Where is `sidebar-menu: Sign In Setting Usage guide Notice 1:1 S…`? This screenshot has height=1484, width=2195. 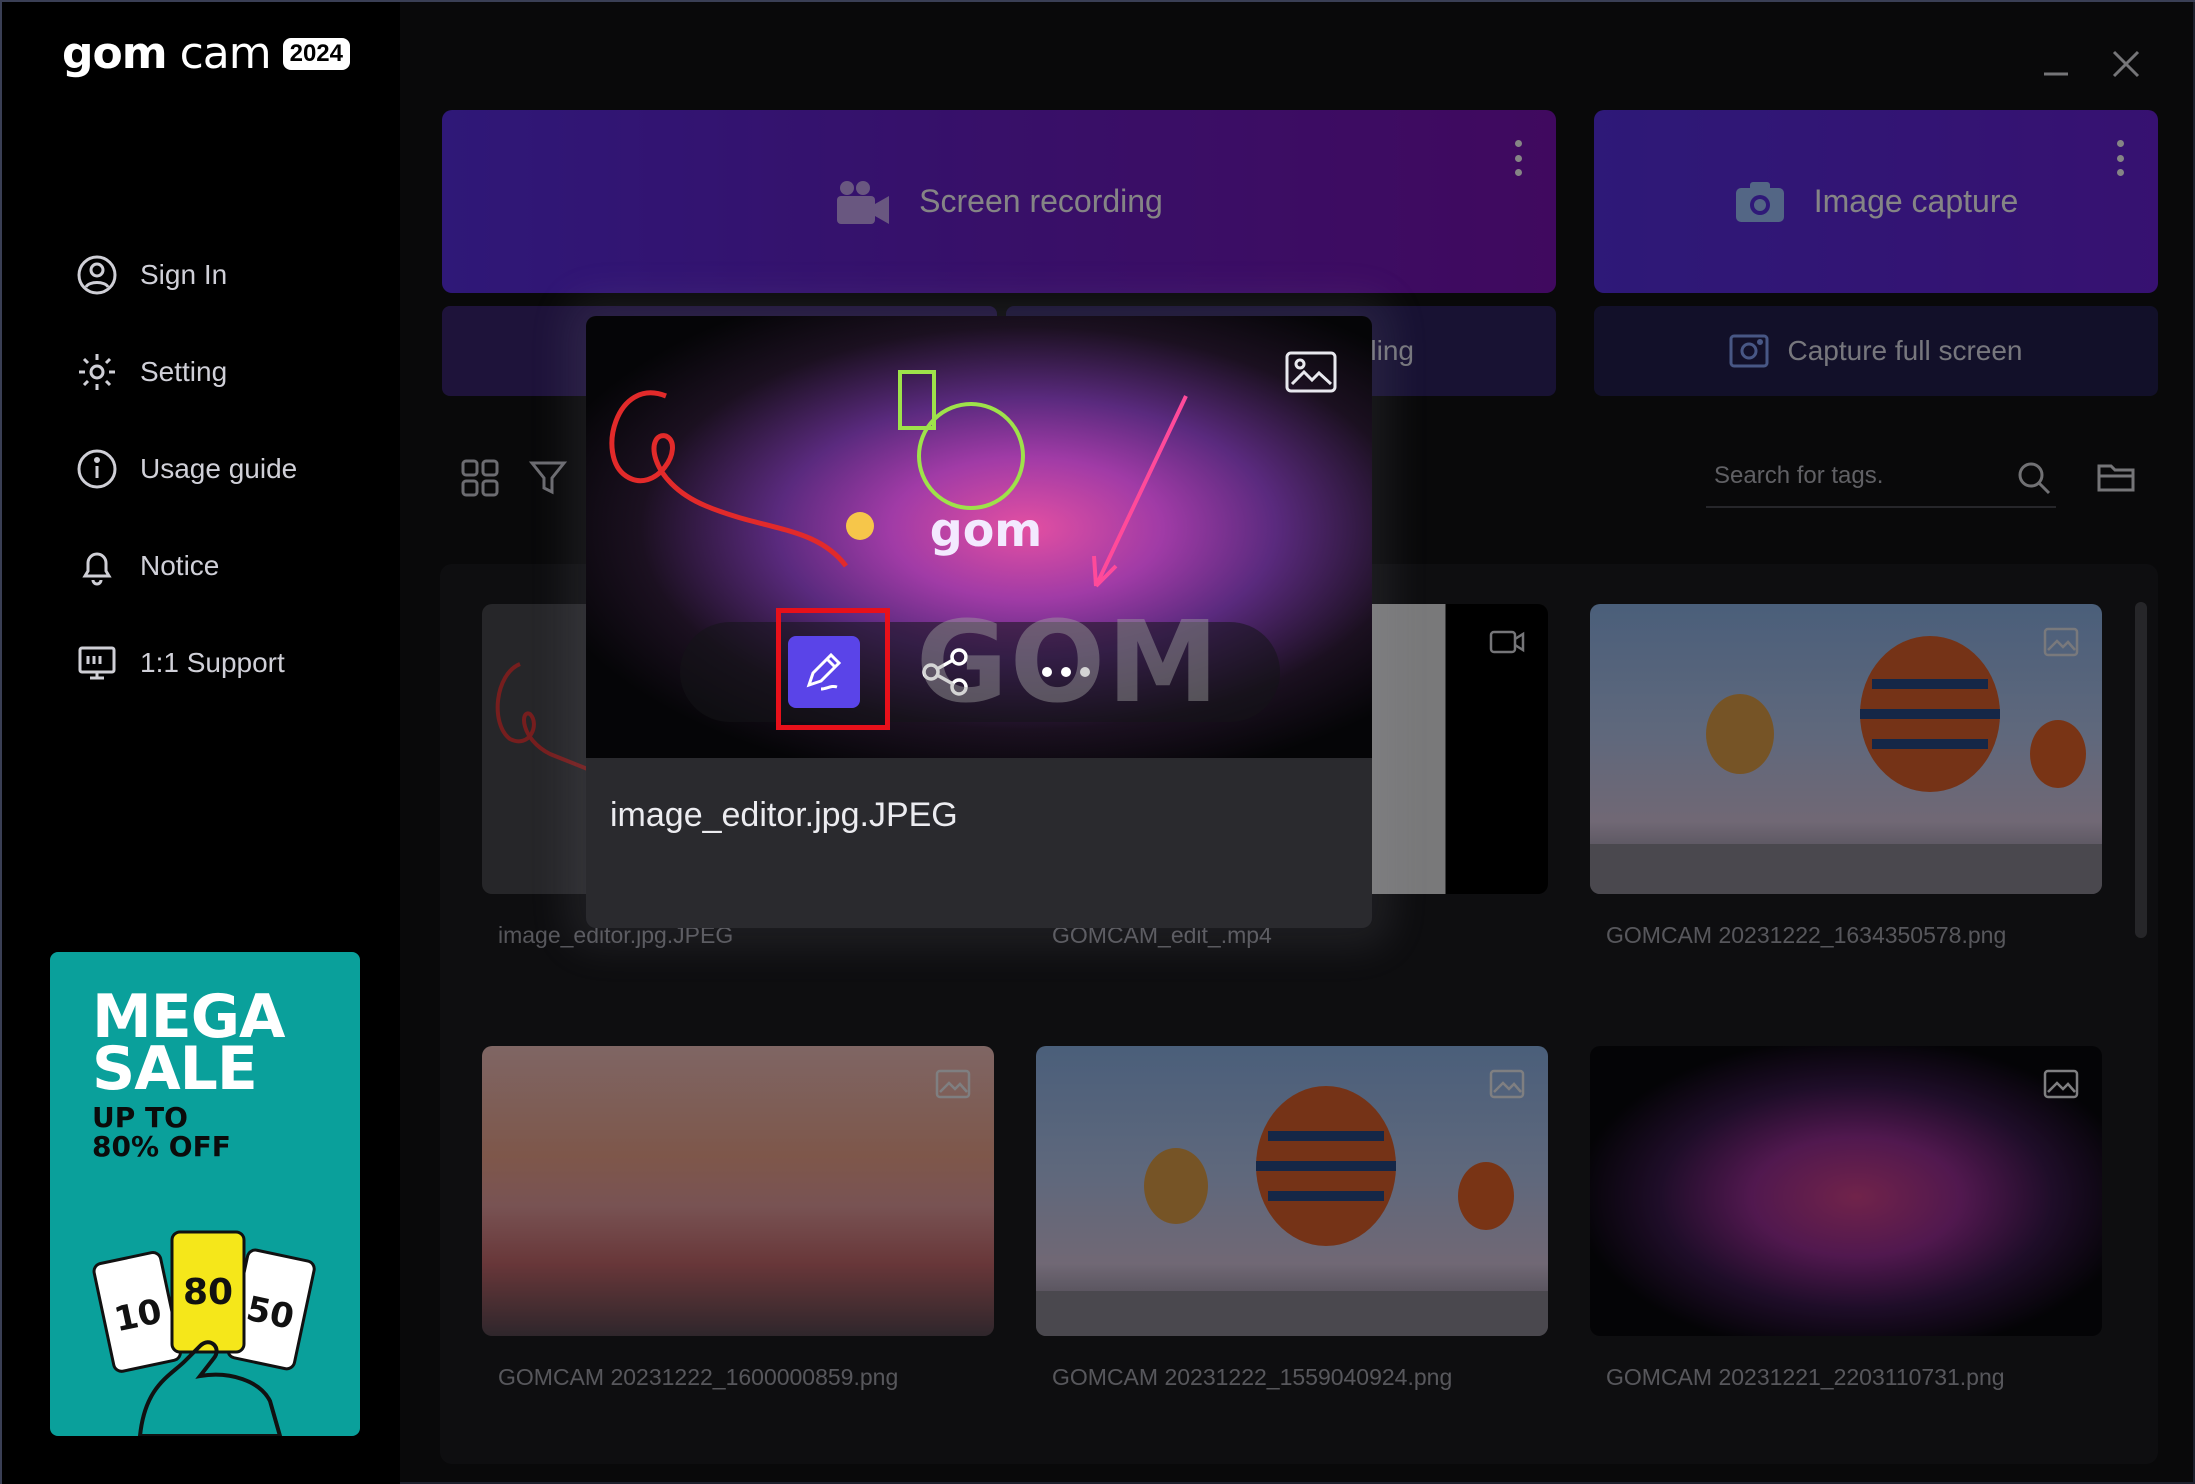
sidebar-menu: Sign In Setting Usage guide Notice 1:1 S… is located at coordinates (186, 468).